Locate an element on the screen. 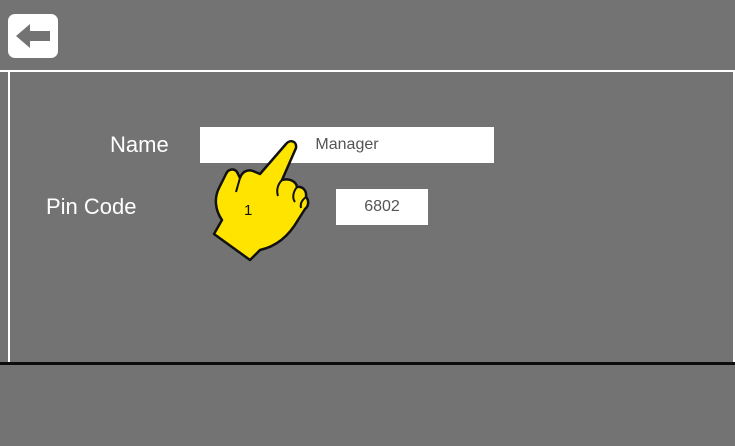 The image size is (735, 446). back-button is located at coordinates (33, 36).